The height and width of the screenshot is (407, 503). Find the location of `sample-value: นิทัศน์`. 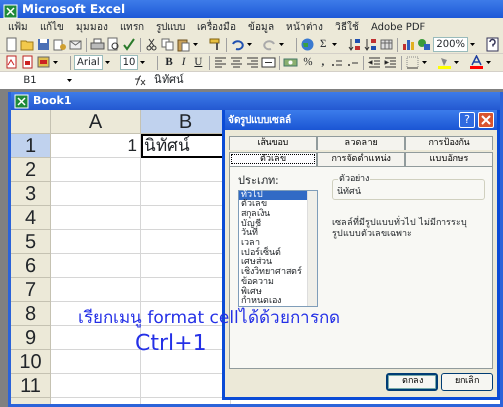

sample-value: นิทัศน์ is located at coordinates (349, 192).